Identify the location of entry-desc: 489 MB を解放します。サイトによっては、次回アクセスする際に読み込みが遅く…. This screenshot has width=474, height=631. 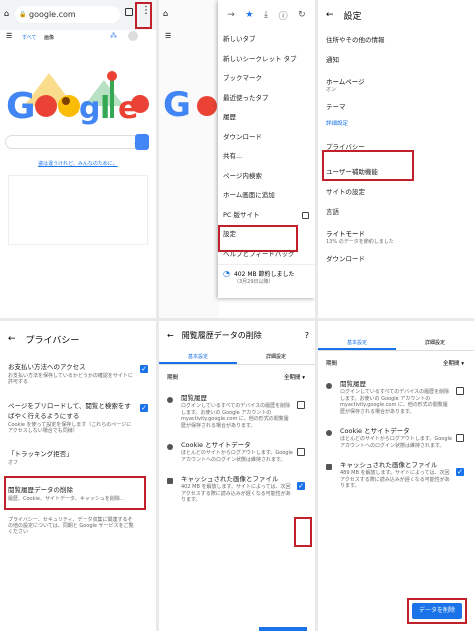
(395, 479).